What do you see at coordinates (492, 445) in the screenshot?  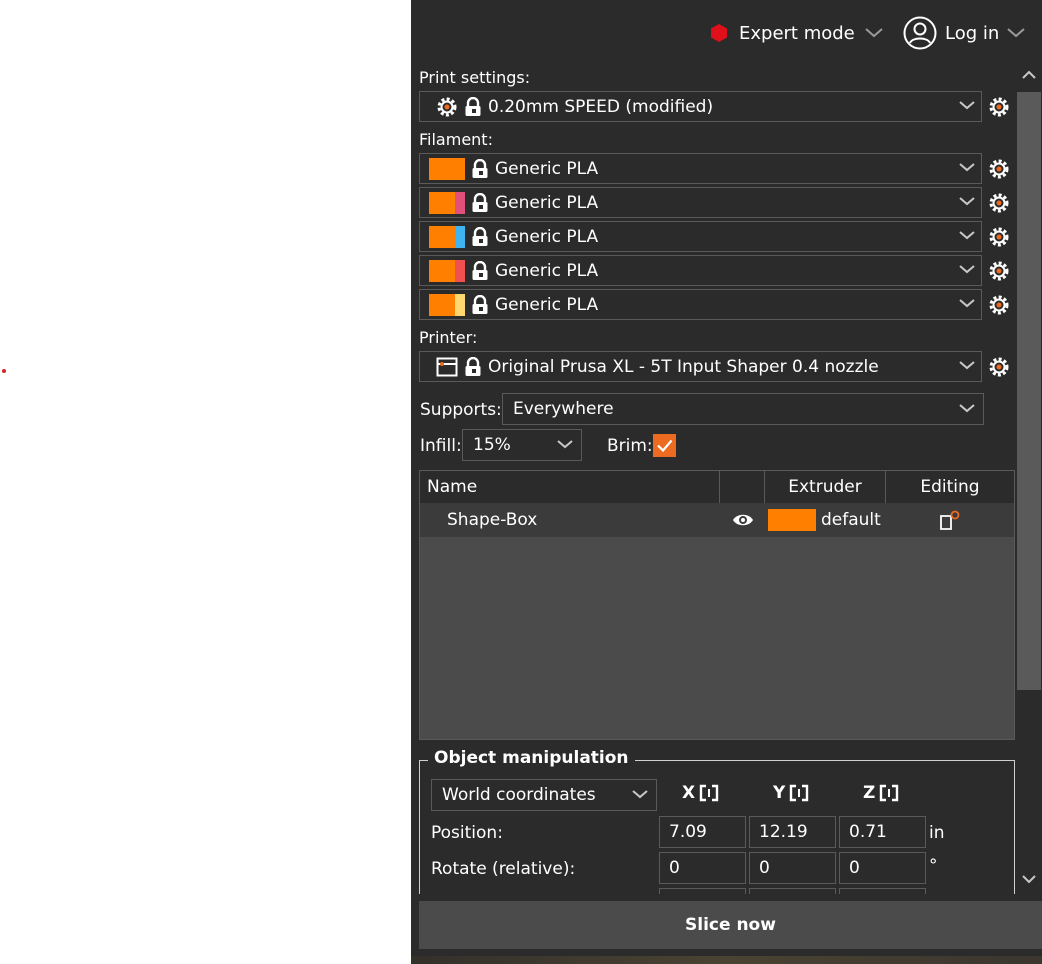 I see `infill-value: 15%` at bounding box center [492, 445].